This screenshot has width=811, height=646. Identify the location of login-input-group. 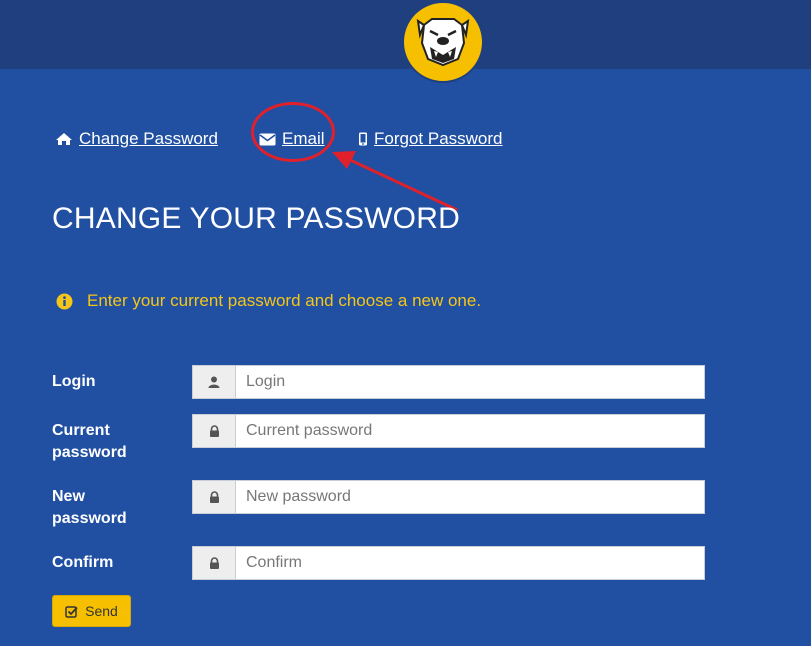
(448, 382).